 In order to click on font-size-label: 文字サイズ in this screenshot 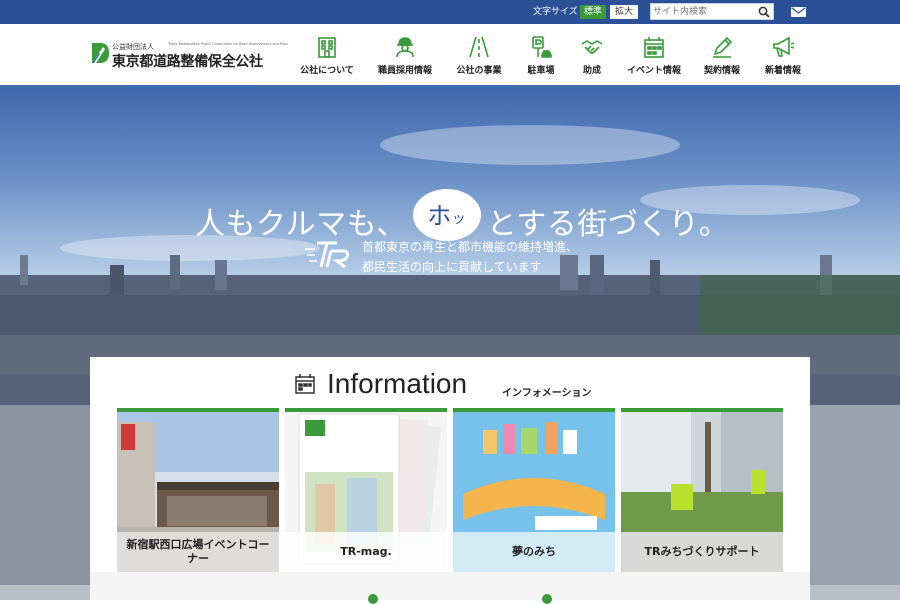, I will do `click(555, 12)`.